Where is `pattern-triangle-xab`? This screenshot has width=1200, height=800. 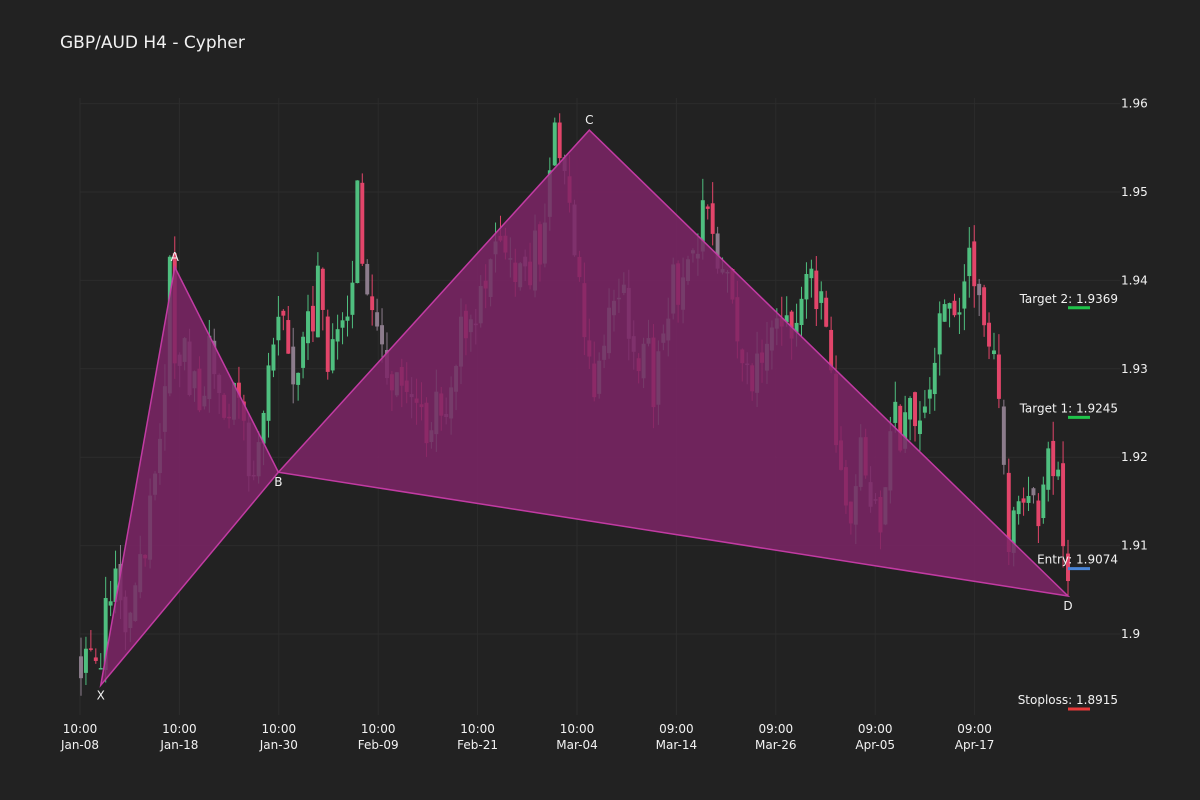
pattern-triangle-xab is located at coordinates (189, 476).